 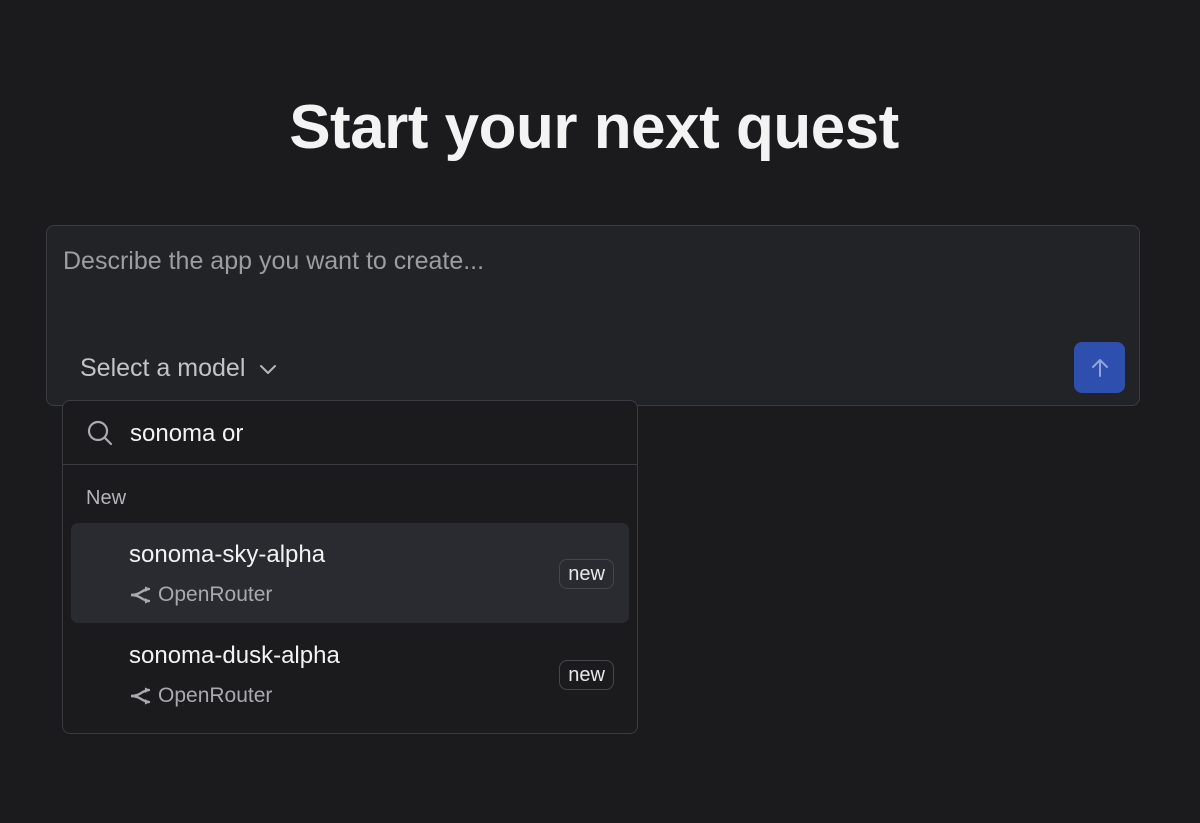 What do you see at coordinates (100, 433) in the screenshot?
I see `search-icon` at bounding box center [100, 433].